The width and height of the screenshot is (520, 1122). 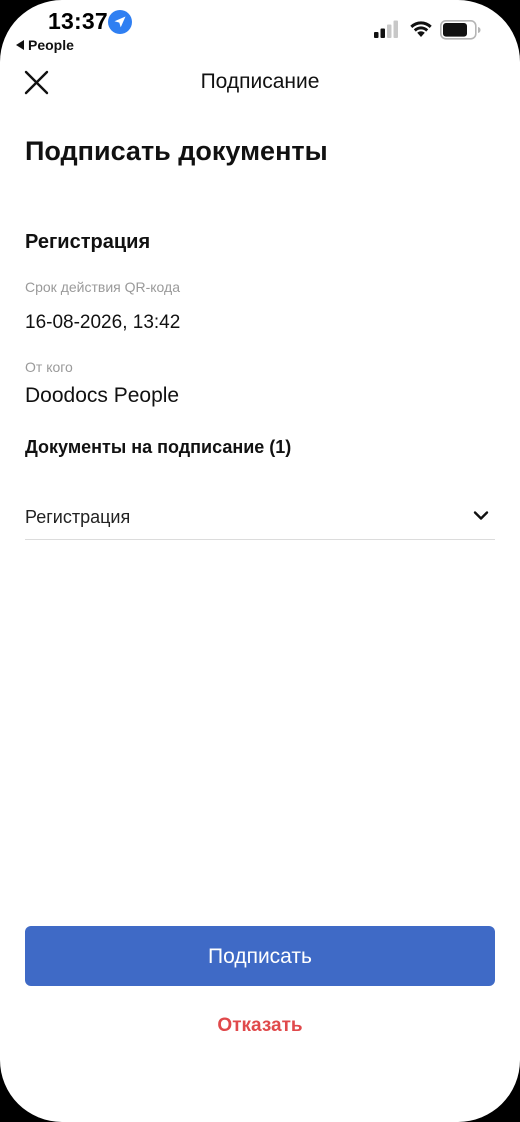 I want to click on sender-value: Doodocs People, so click(x=102, y=395).